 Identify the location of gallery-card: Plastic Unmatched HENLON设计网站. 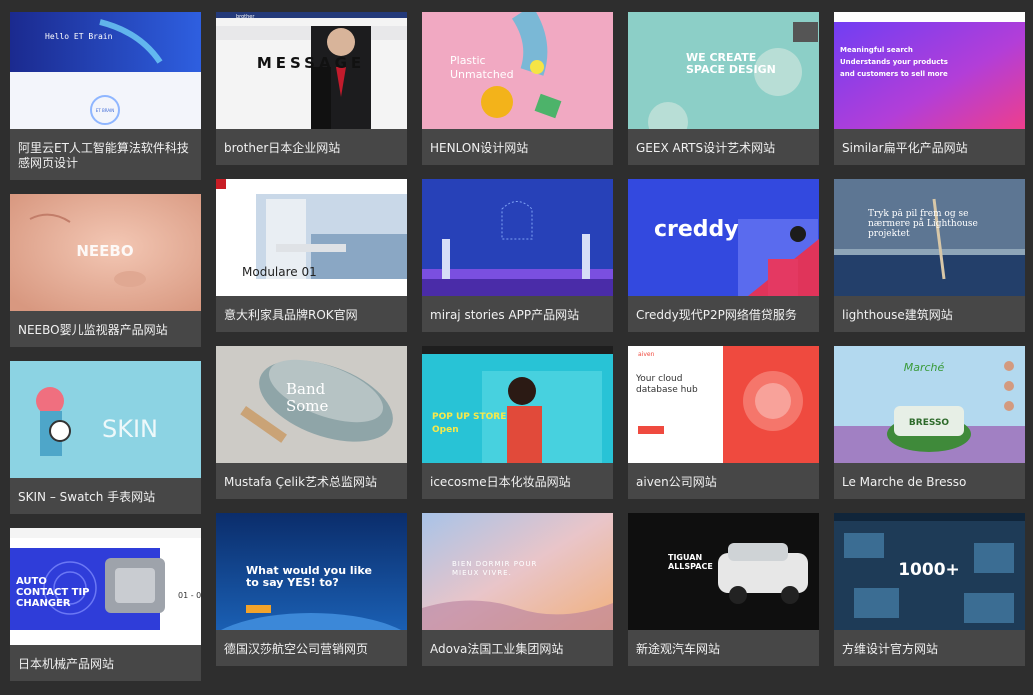
(517, 88).